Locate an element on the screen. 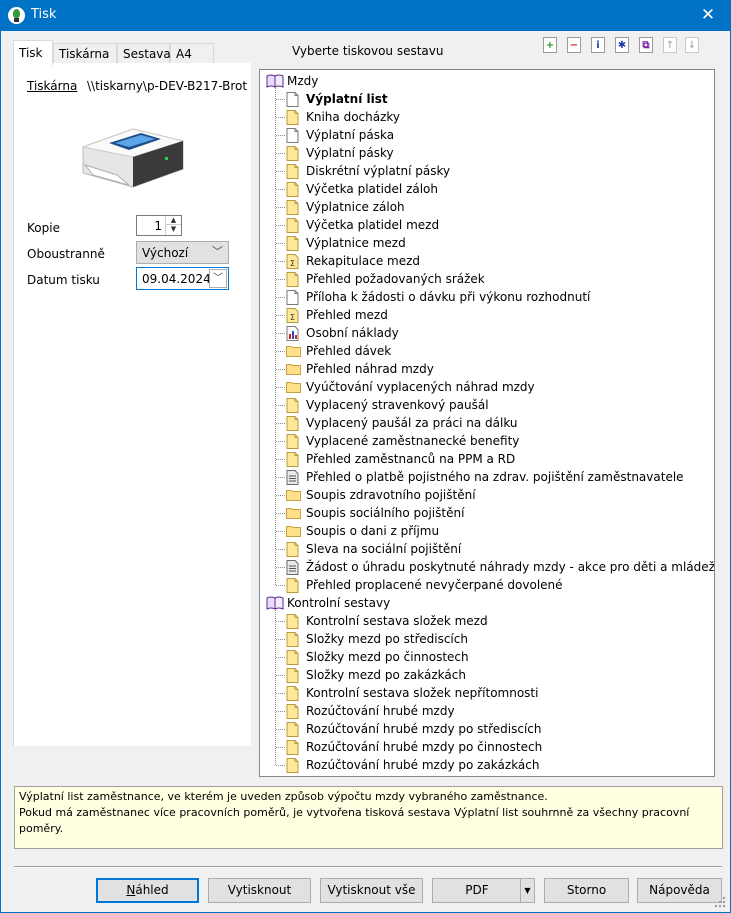 This screenshot has height=913, width=731. pdf-button: PDF ▼ is located at coordinates (483, 890).